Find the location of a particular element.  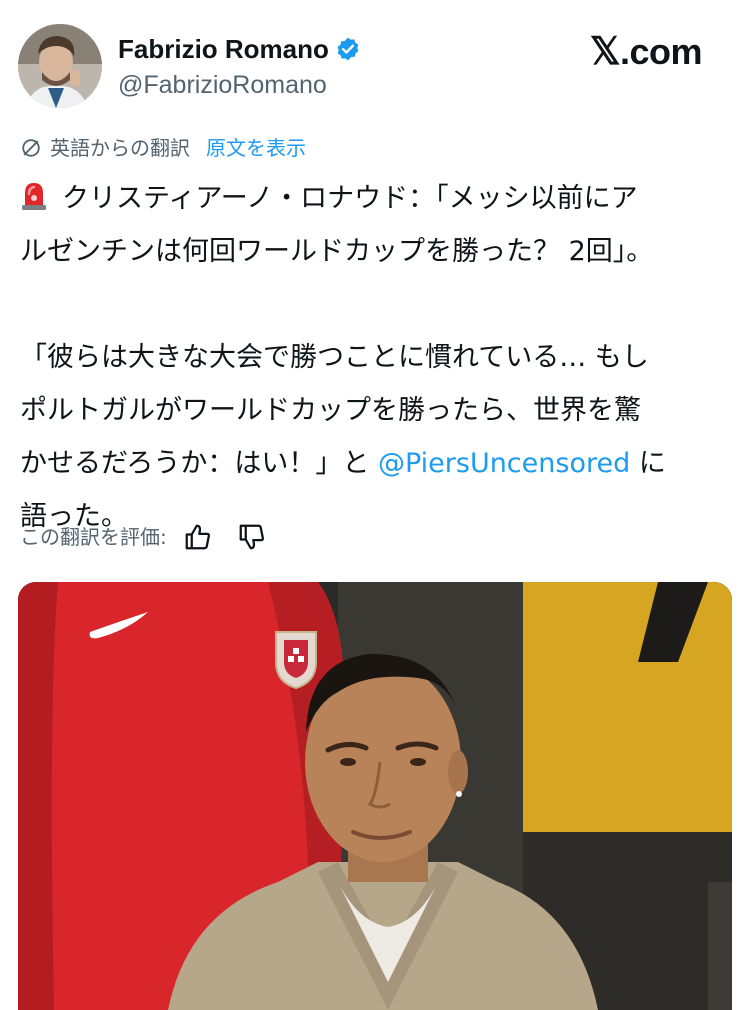

tweet-line-1: クリスティアーノ・ロナウド：「メッシ以前にア is located at coordinates (376, 198).